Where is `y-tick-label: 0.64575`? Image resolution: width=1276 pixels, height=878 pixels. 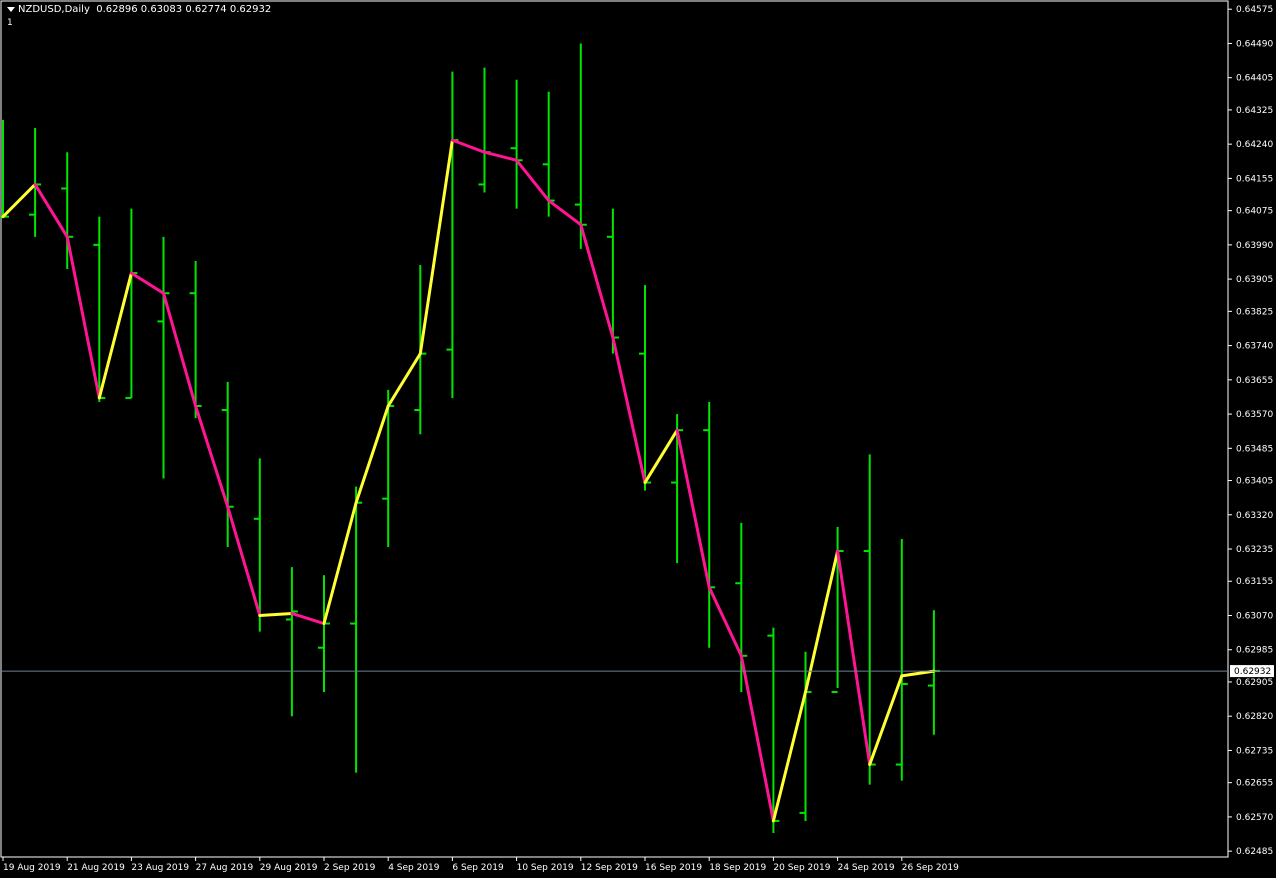
y-tick-label: 0.64575 is located at coordinates (1254, 10).